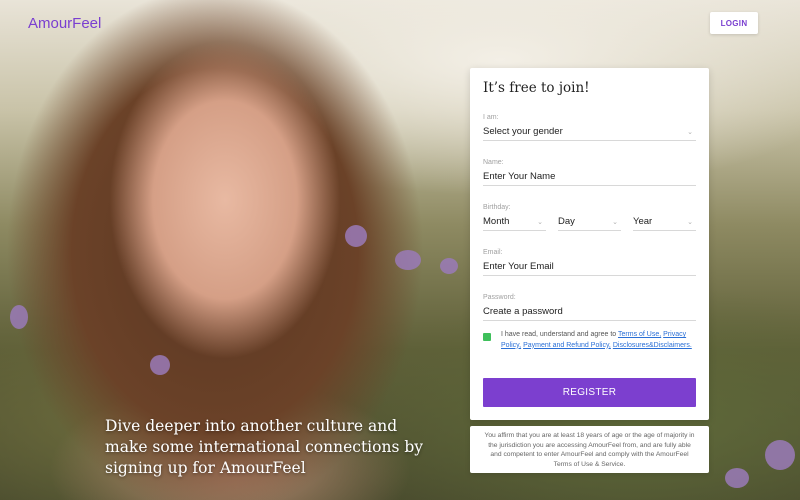  I want to click on name-placeholder: Enter Your Name, so click(519, 176).